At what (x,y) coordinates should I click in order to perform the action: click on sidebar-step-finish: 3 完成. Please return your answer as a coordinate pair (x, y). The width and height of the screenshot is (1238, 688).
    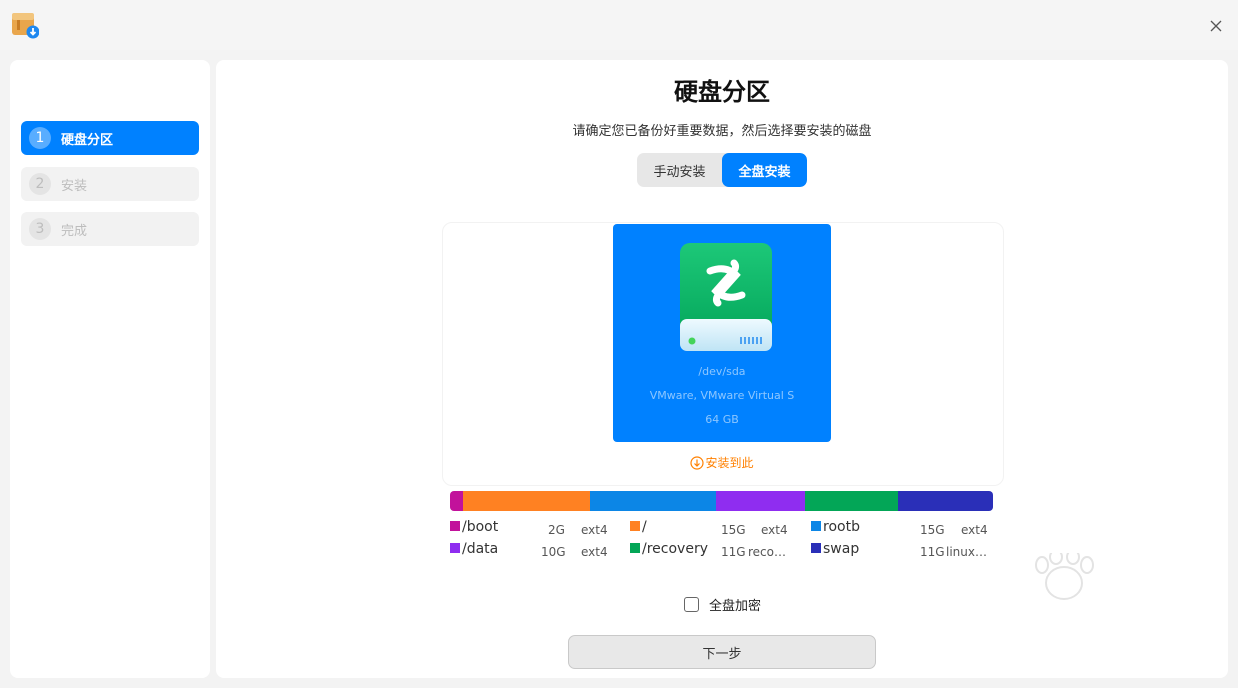
    Looking at the image, I should click on (110, 229).